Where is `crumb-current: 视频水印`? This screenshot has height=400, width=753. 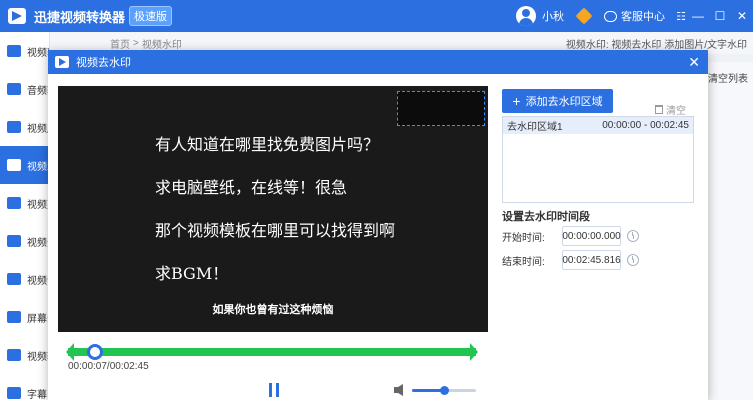
crumb-current: 视频水印 is located at coordinates (161, 45).